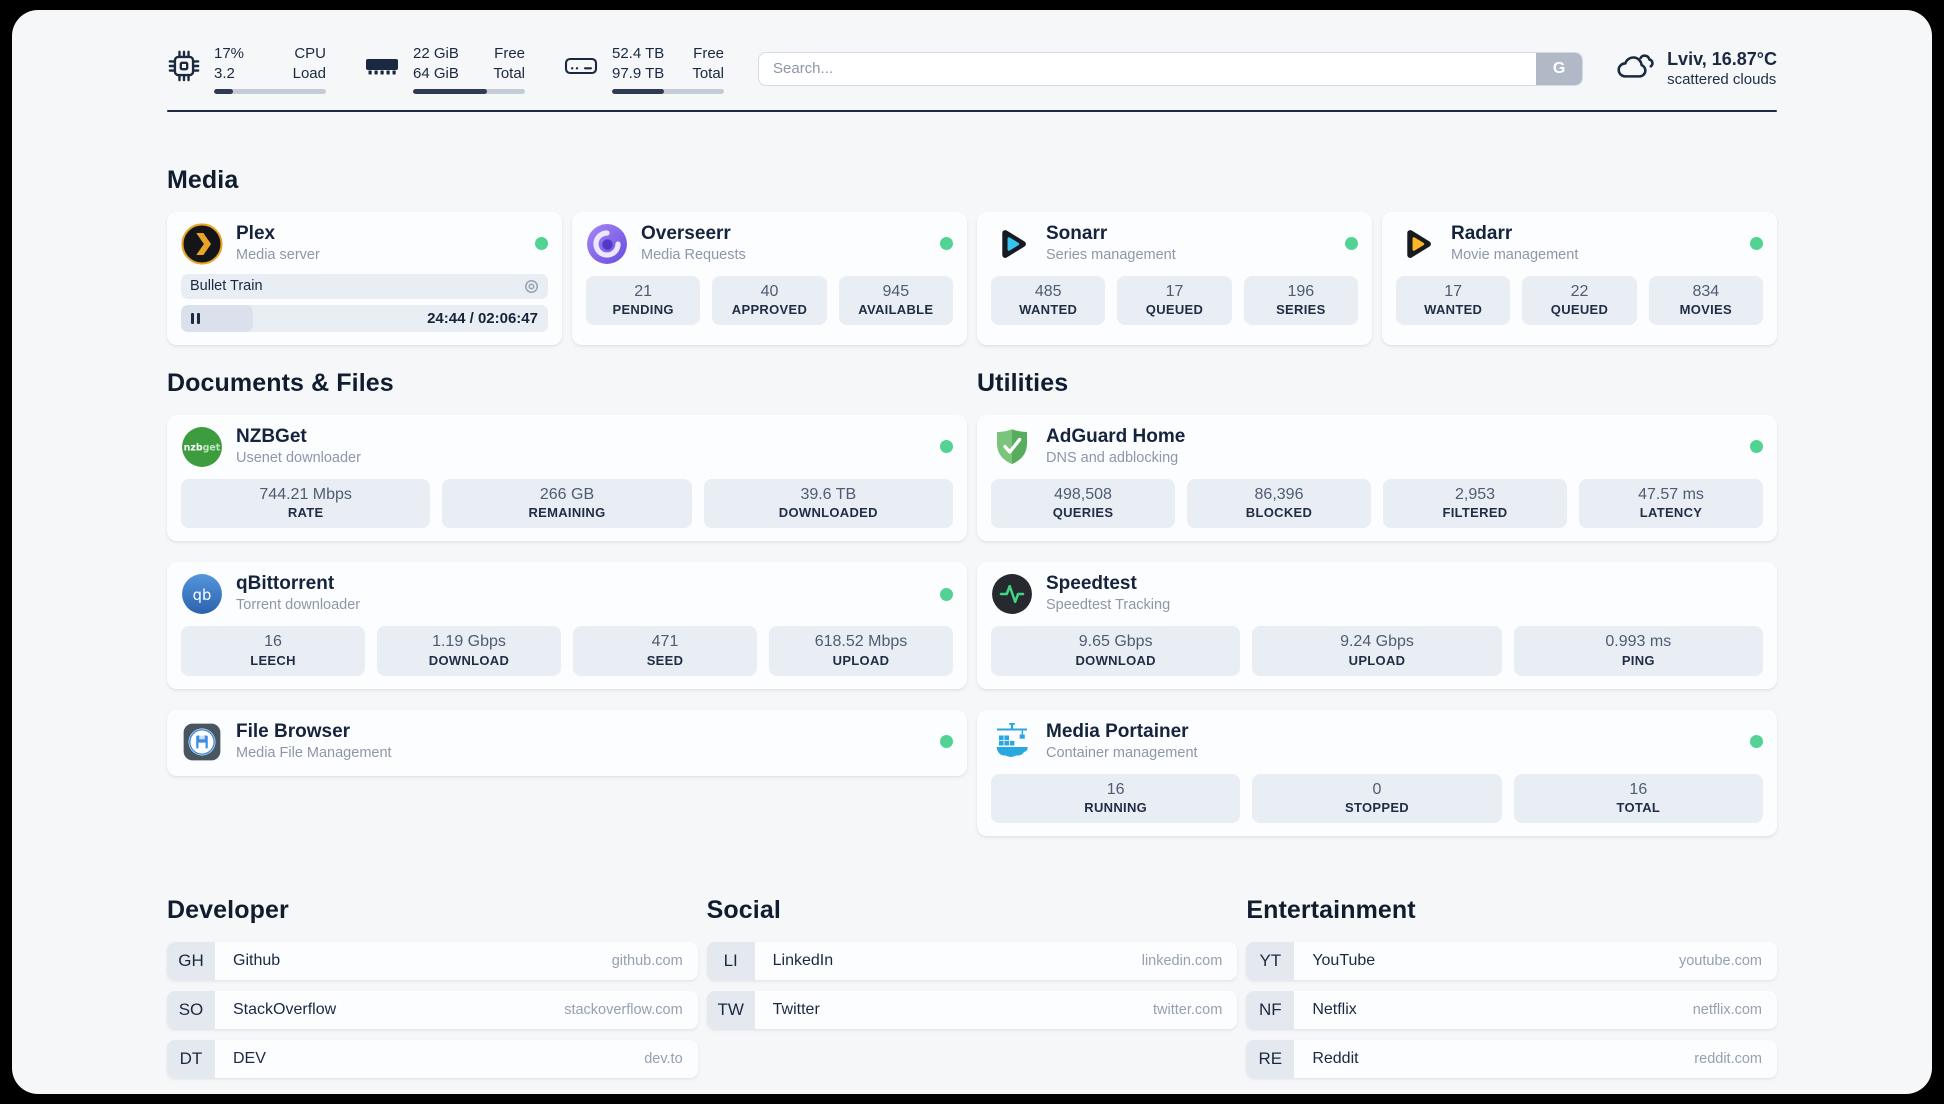 The width and height of the screenshot is (1944, 1104). I want to click on app-card-filebrowser: File Browser Media File Management, so click(567, 742).